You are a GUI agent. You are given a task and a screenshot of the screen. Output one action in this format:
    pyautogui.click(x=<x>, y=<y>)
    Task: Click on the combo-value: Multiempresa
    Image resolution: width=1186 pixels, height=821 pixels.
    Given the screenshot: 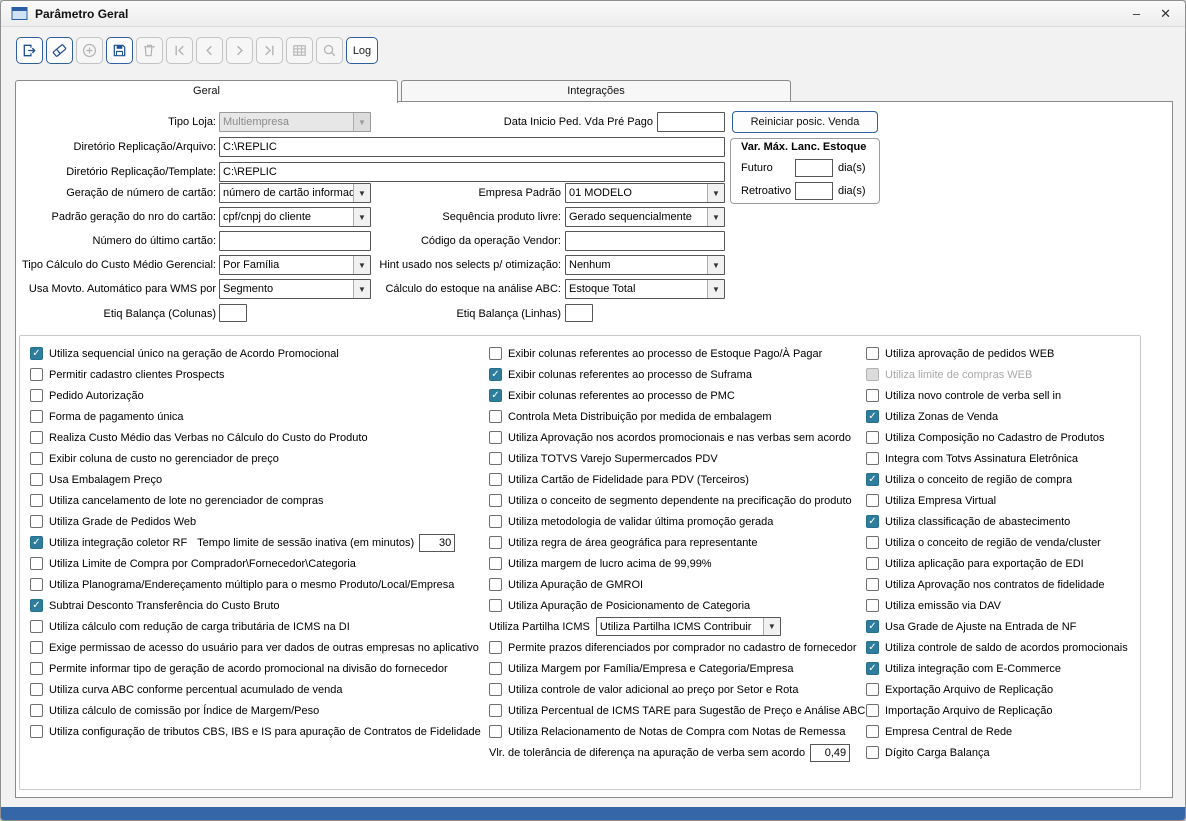 What is the action you would take?
    pyautogui.click(x=256, y=122)
    